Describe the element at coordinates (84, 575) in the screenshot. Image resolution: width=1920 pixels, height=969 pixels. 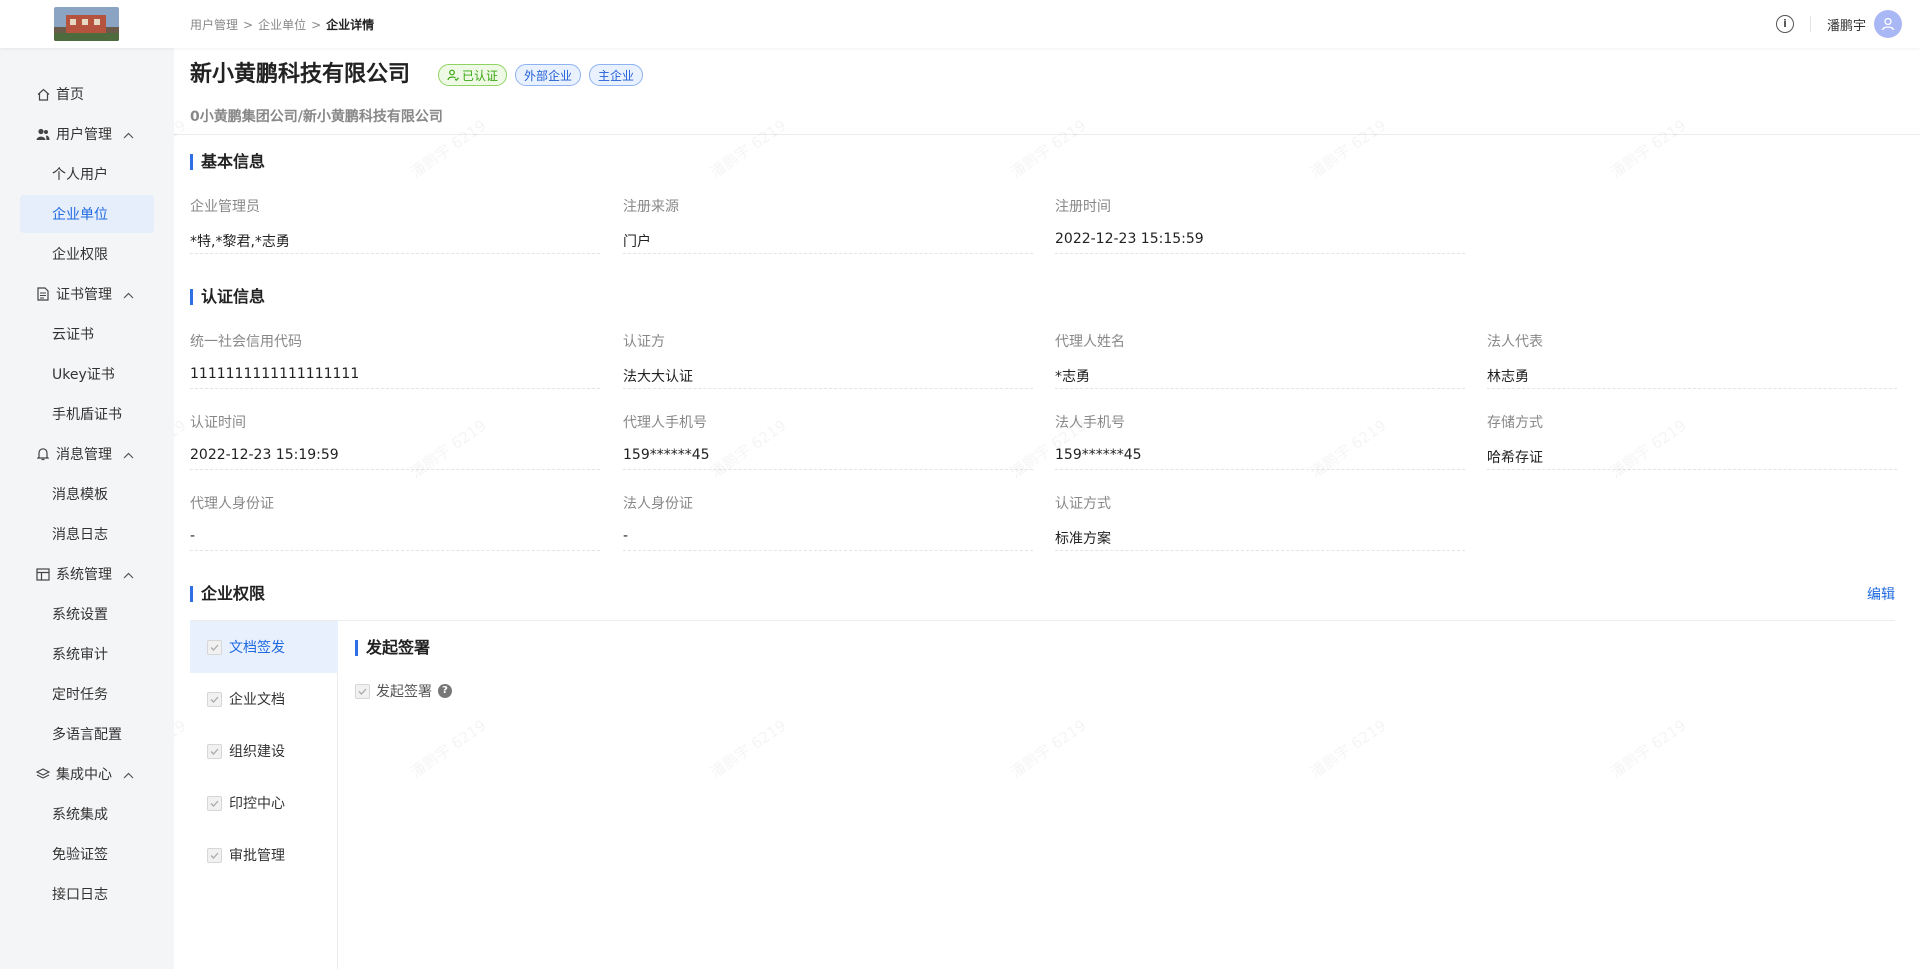
I see `sidebar-item-label: 系统管理` at that location.